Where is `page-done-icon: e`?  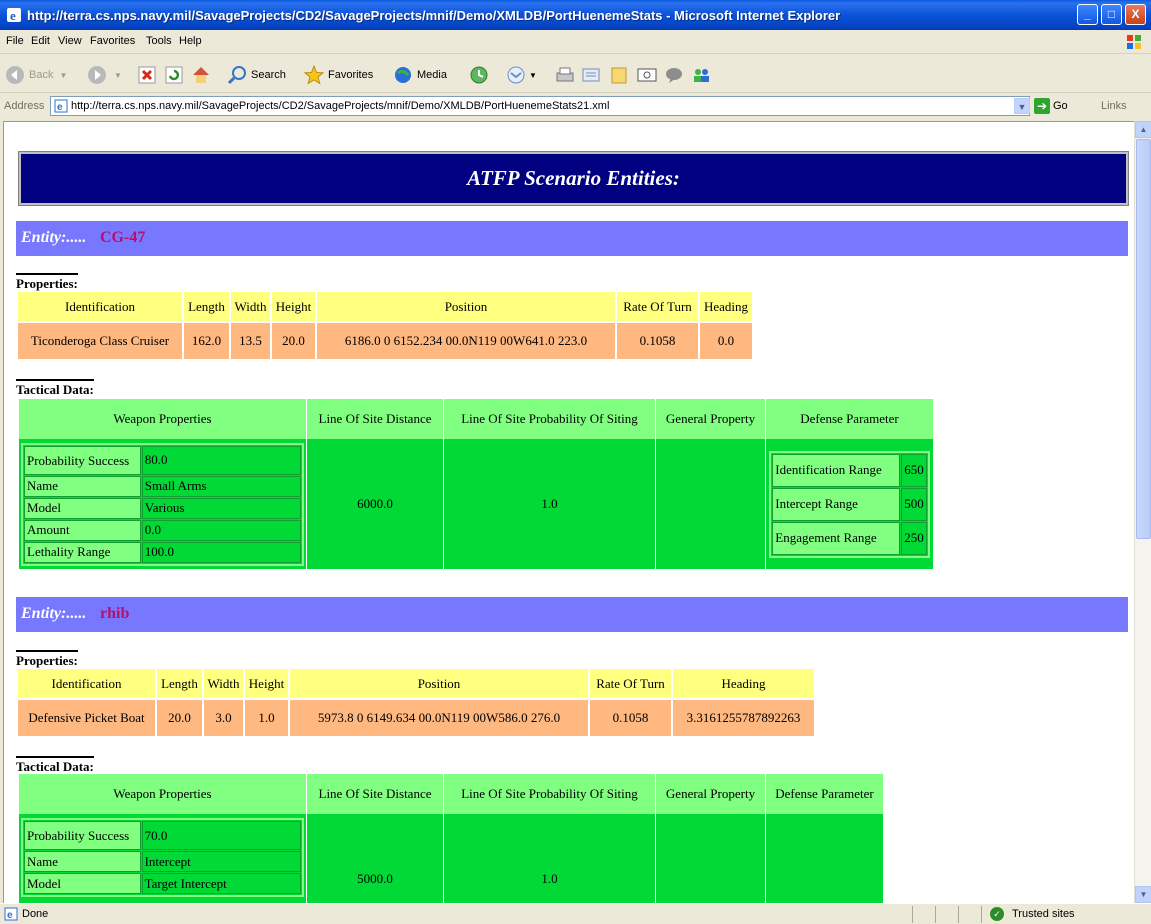 page-done-icon: e is located at coordinates (11, 914).